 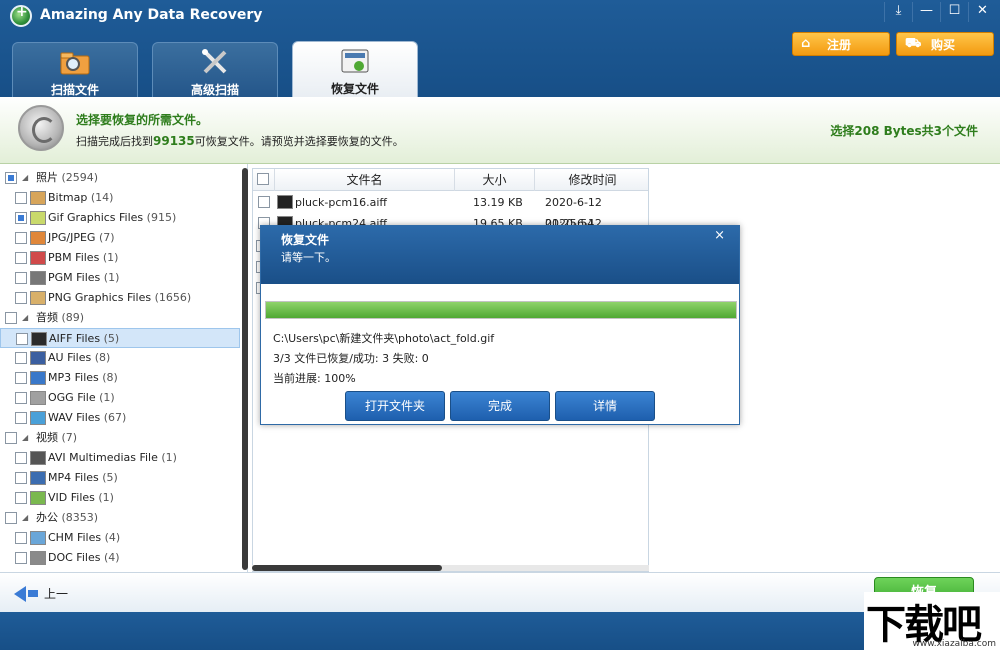 I want to click on tree-item: Gif Graphics Files (915), so click(x=120, y=218).